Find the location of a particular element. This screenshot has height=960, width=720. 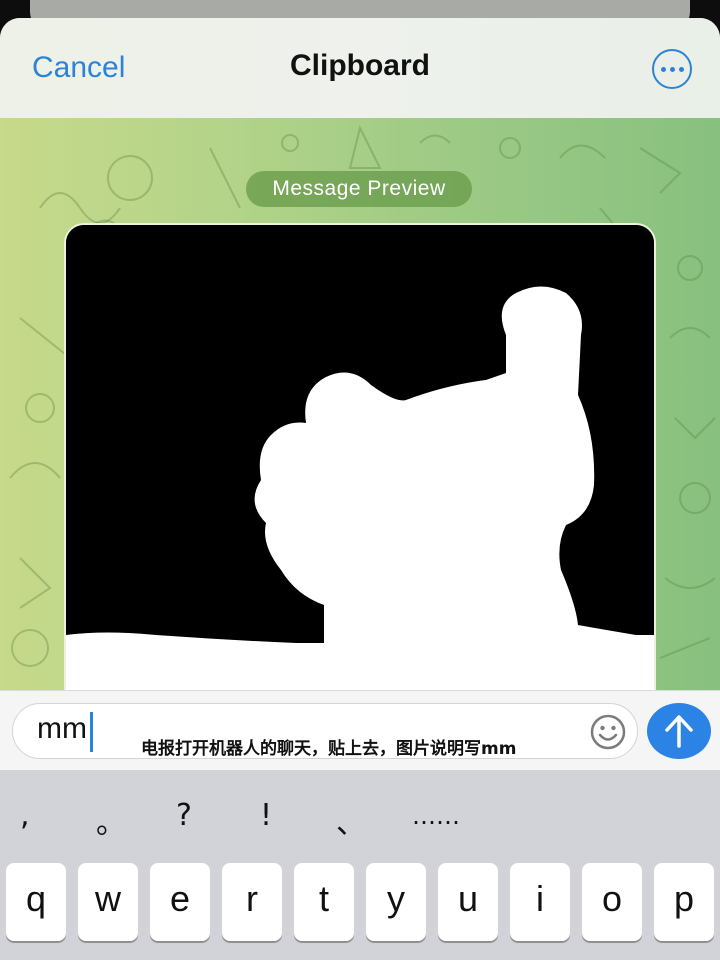

key-row-1: q w e r t y u i o p is located at coordinates (360, 902).